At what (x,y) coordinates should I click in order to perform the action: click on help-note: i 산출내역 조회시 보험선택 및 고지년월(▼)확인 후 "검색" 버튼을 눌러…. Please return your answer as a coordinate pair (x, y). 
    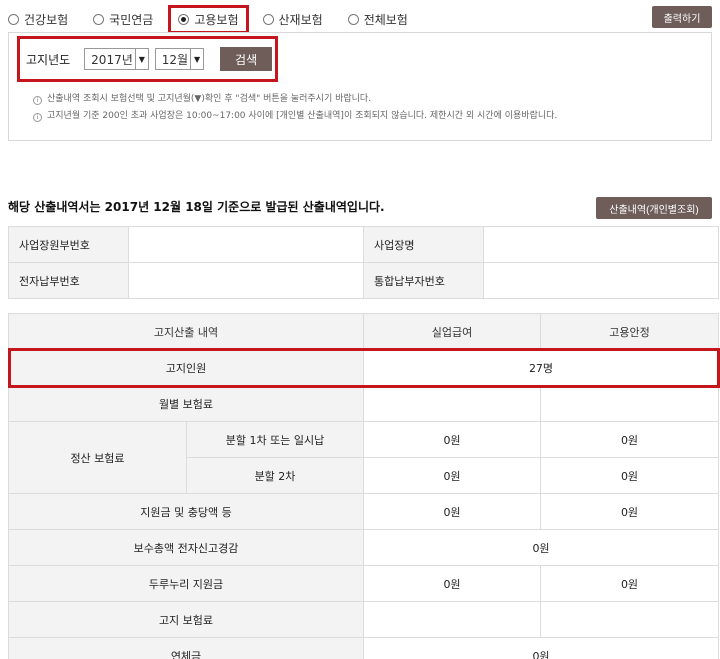
    Looking at the image, I should click on (295, 99).